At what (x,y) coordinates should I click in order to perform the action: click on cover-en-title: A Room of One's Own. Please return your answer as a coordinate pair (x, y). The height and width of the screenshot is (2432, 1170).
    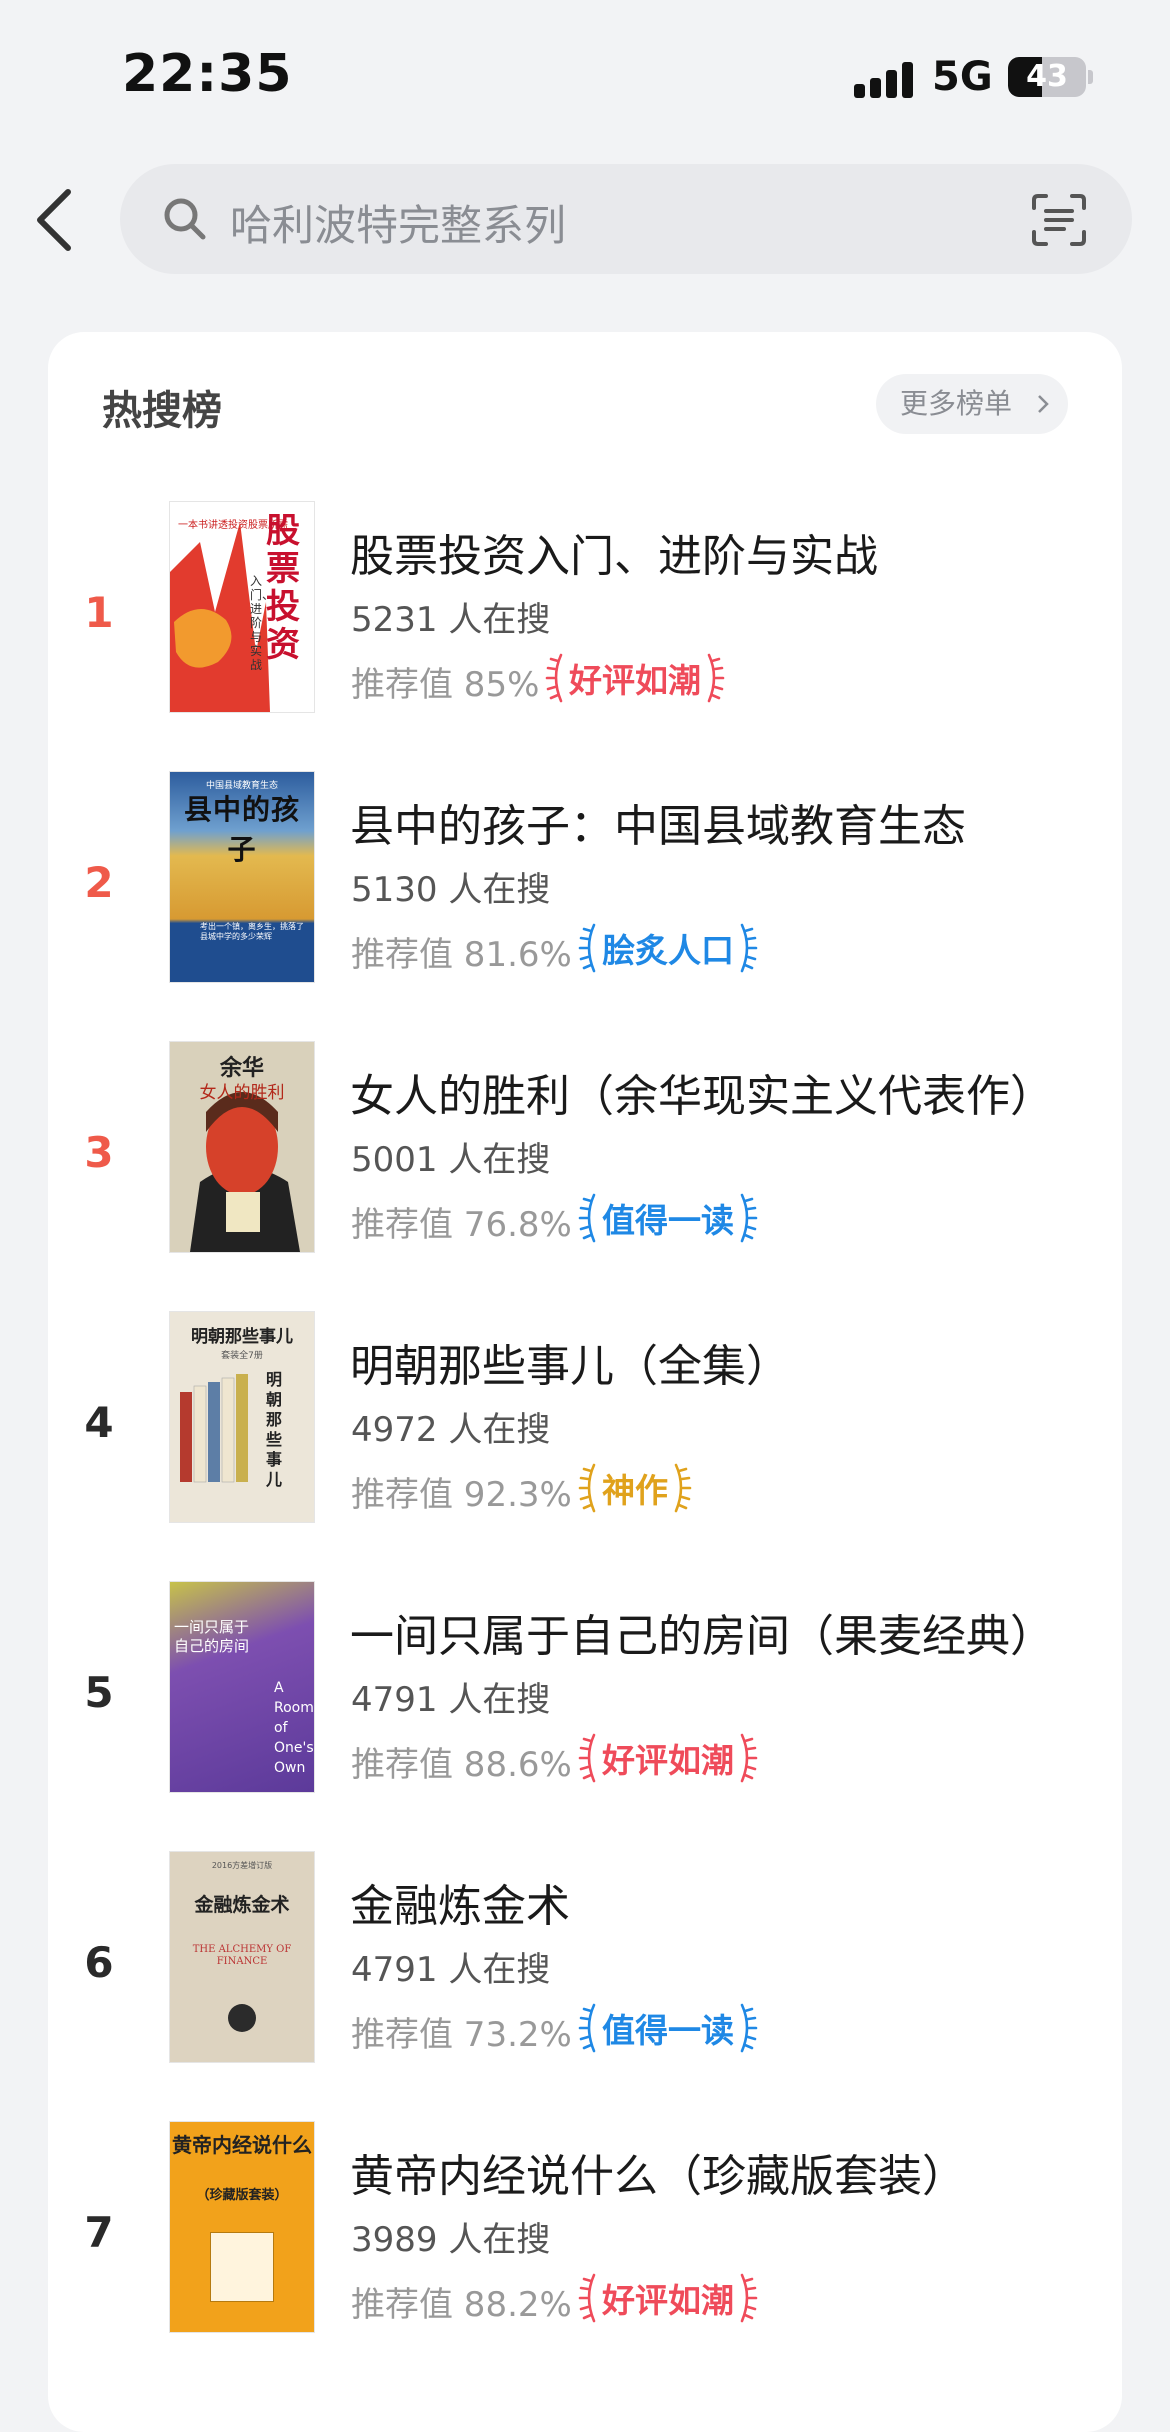
    Looking at the image, I should click on (294, 1728).